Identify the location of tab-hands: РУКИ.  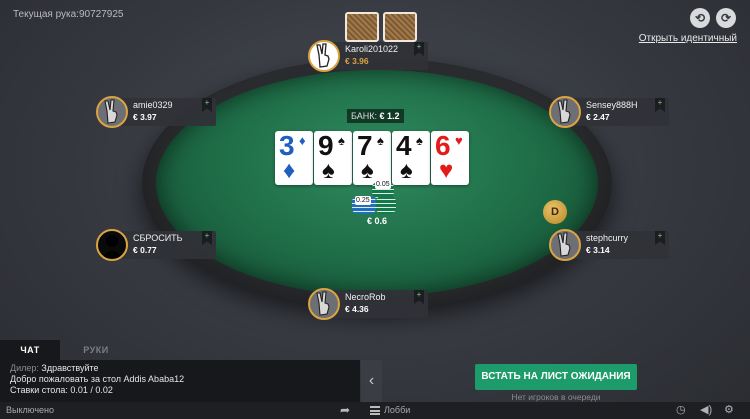
(96, 350).